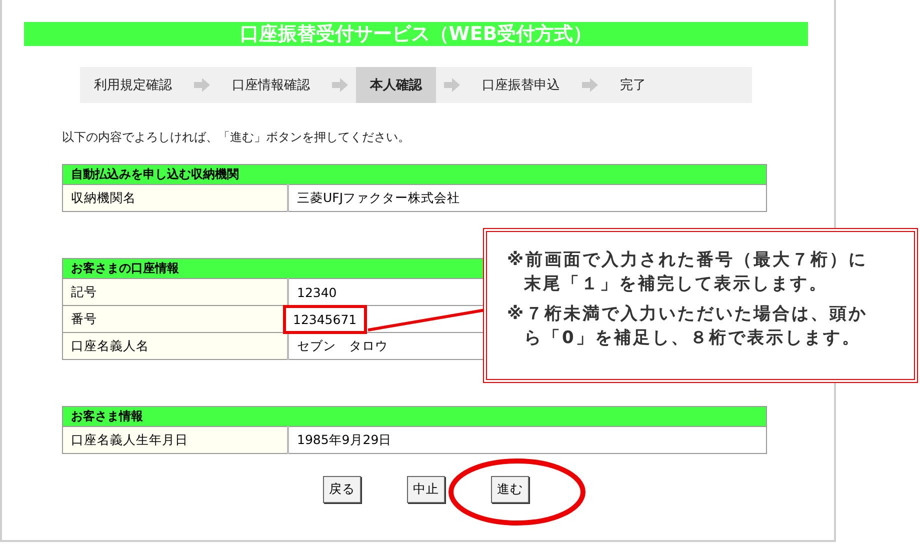 This screenshot has height=548, width=920. What do you see at coordinates (414, 174) in the screenshot?
I see `section-heading: 自動払込みを申し込む収納機関` at bounding box center [414, 174].